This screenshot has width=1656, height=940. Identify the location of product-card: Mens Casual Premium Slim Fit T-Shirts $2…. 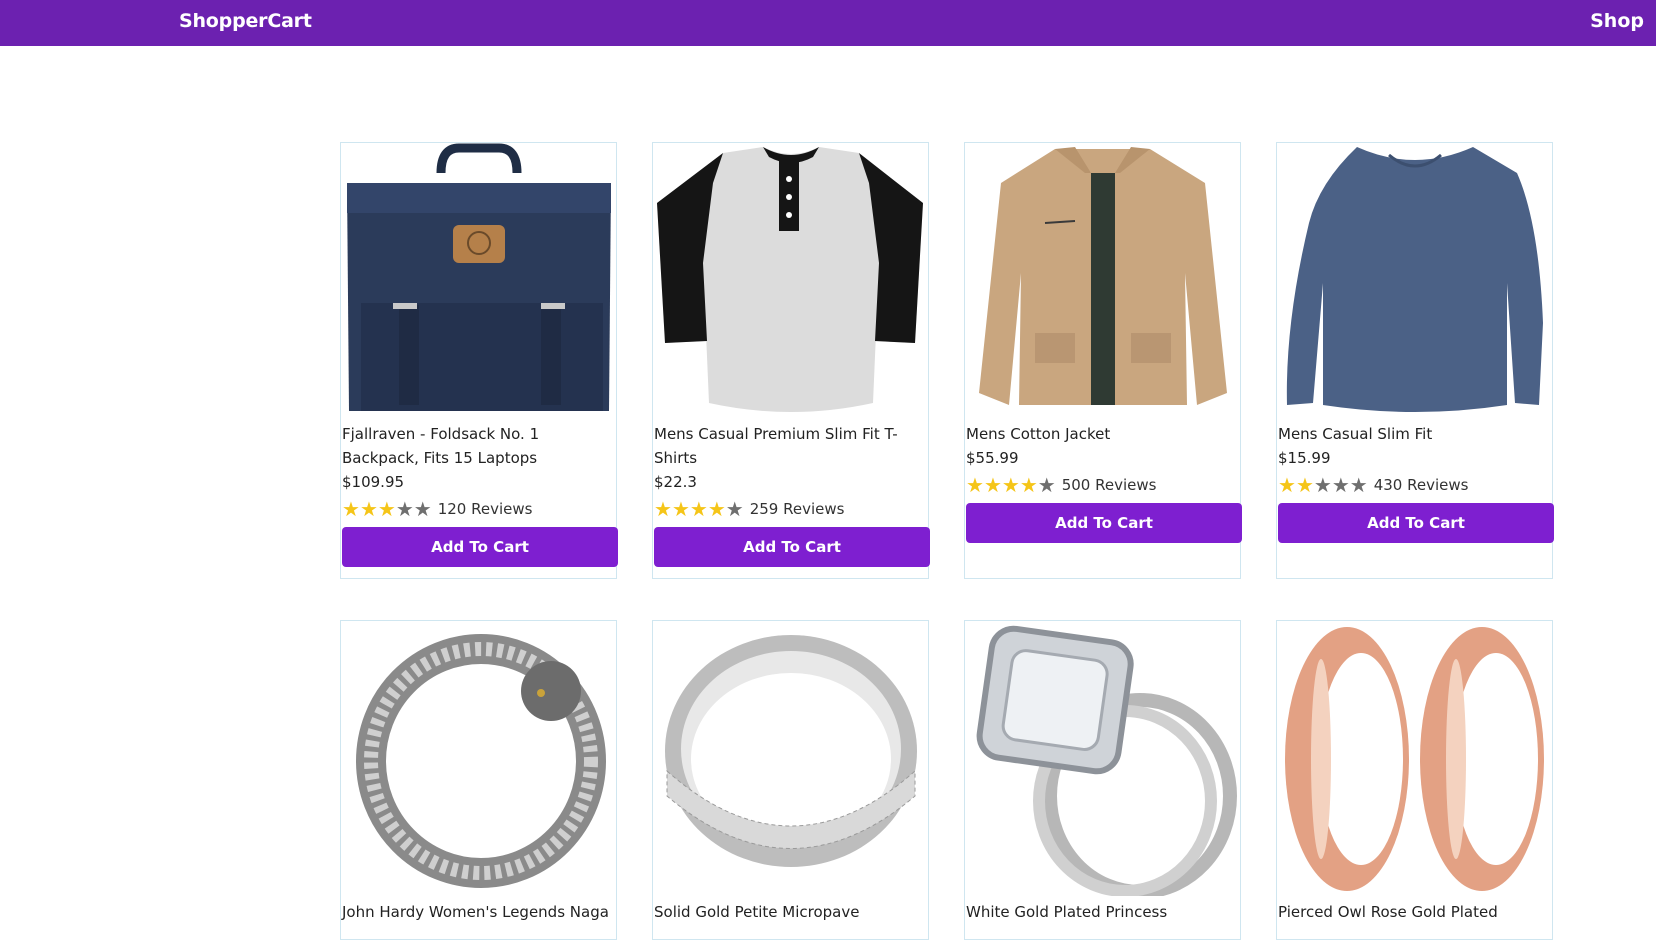
(791, 360).